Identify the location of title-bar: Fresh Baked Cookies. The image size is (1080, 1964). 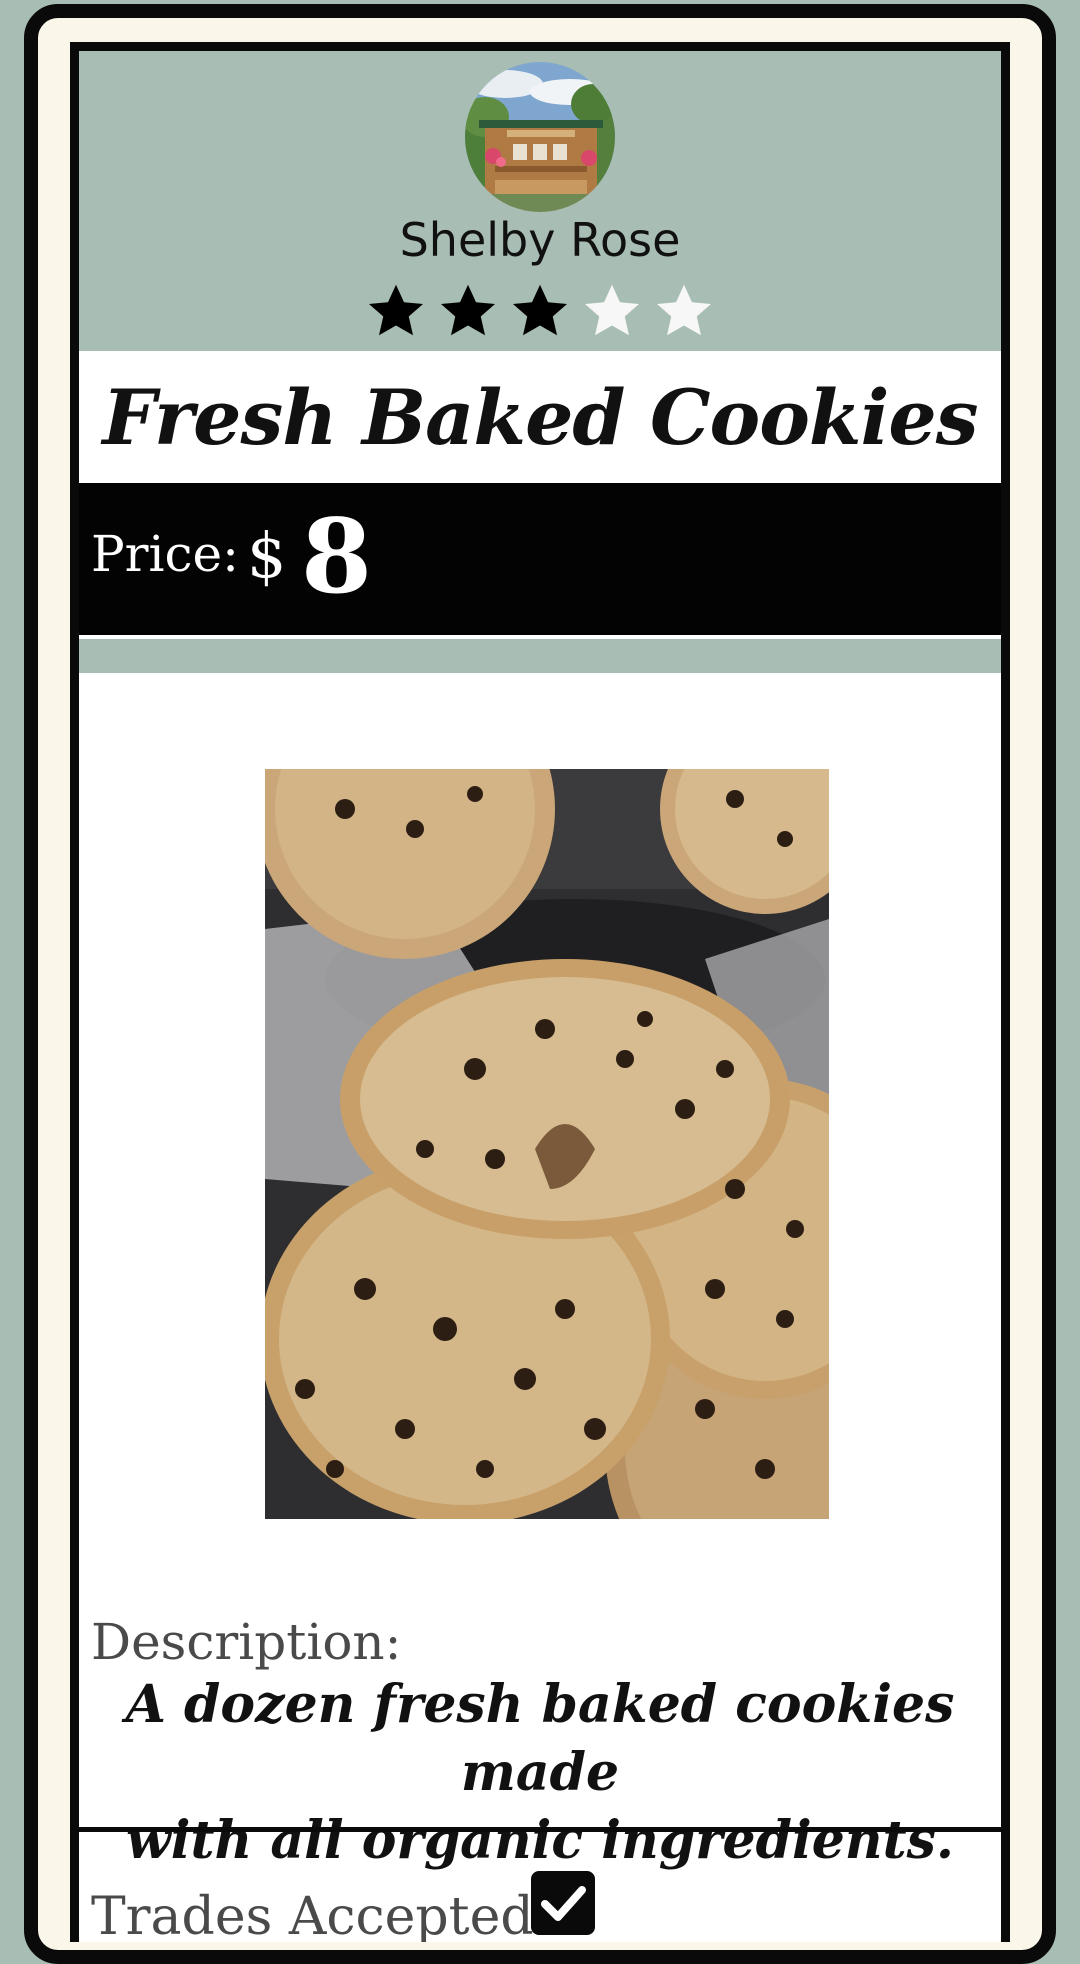
(540, 417).